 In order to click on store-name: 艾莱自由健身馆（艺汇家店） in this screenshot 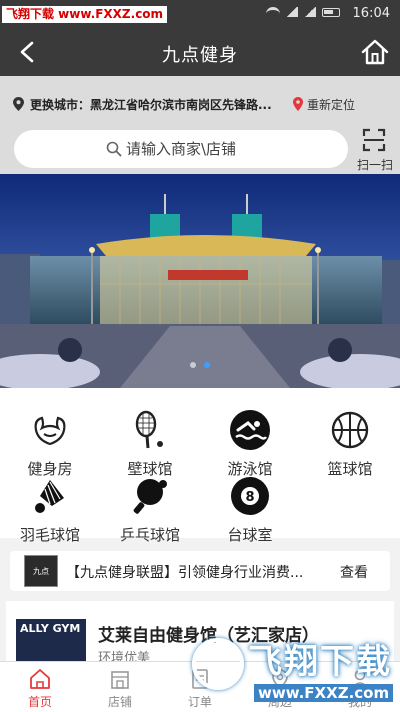, I will do `click(208, 636)`.